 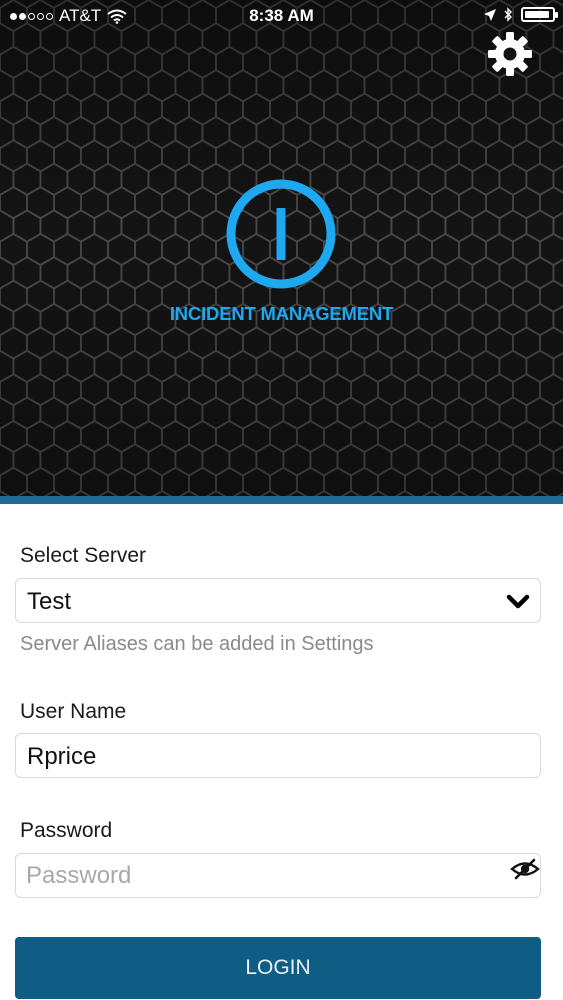 I want to click on server-select: Test, so click(x=278, y=600).